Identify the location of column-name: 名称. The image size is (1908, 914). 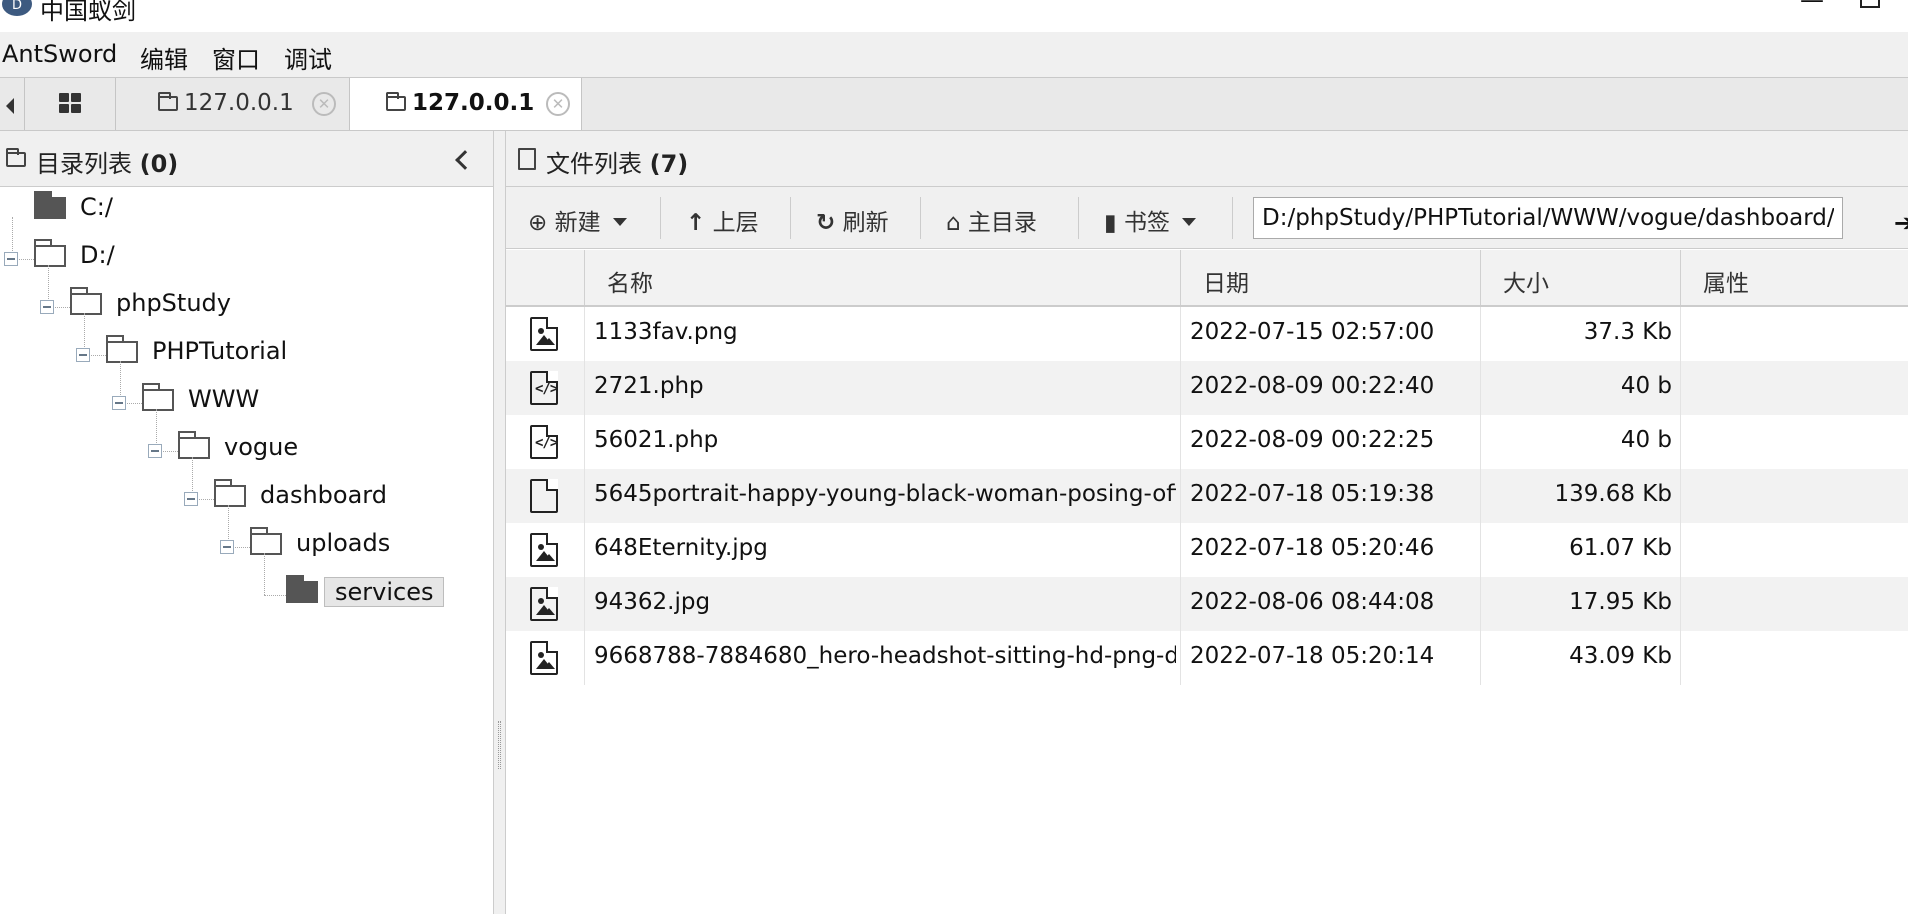
(882, 277).